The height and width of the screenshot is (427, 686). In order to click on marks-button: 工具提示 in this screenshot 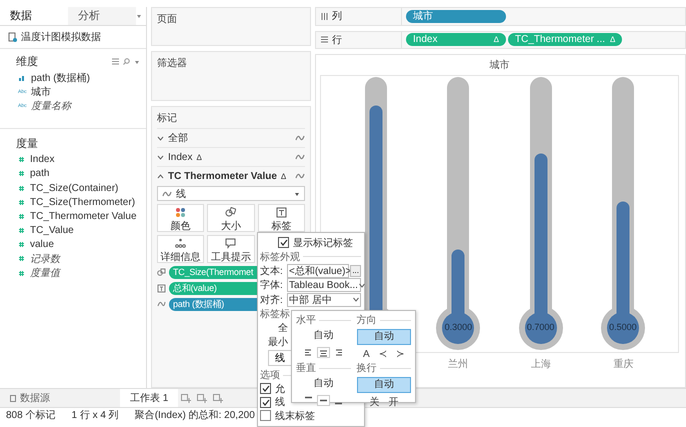, I will do `click(231, 249)`.